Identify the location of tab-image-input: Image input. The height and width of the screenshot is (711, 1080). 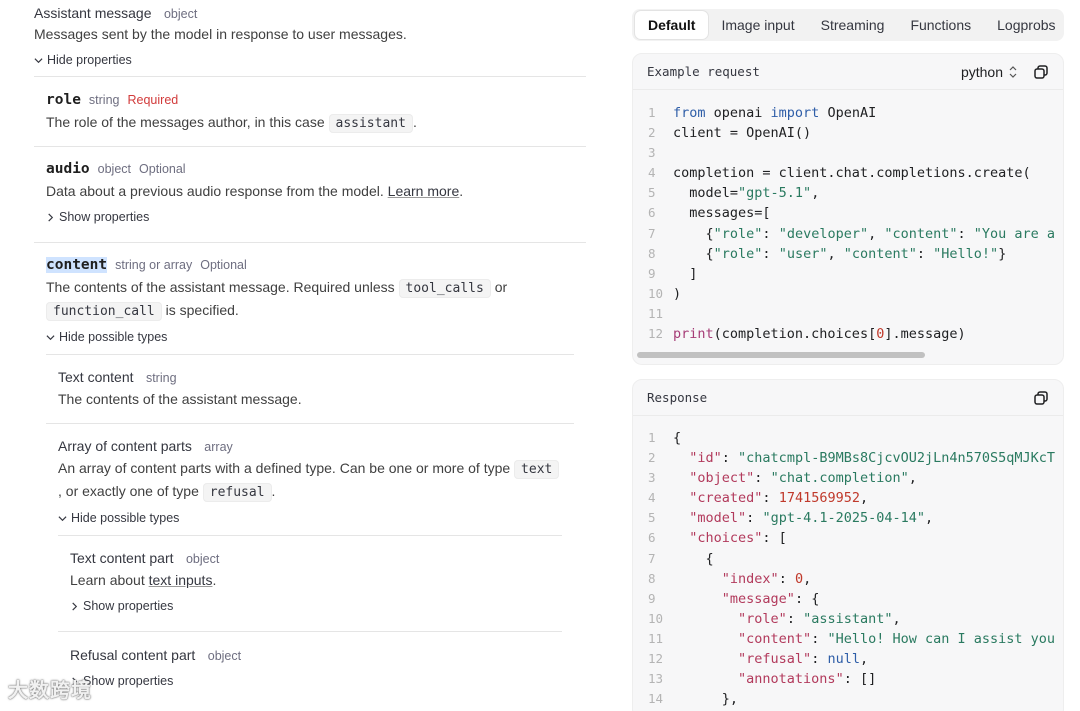
(757, 25).